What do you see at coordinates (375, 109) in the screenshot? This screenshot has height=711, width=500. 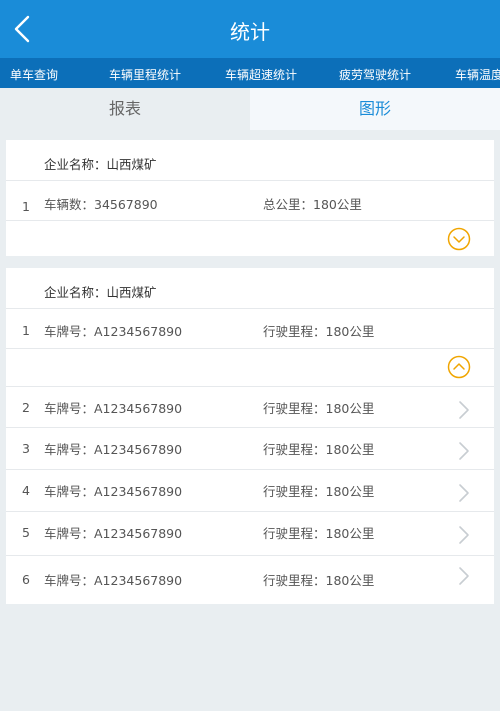 I see `tab-graph: 图形` at bounding box center [375, 109].